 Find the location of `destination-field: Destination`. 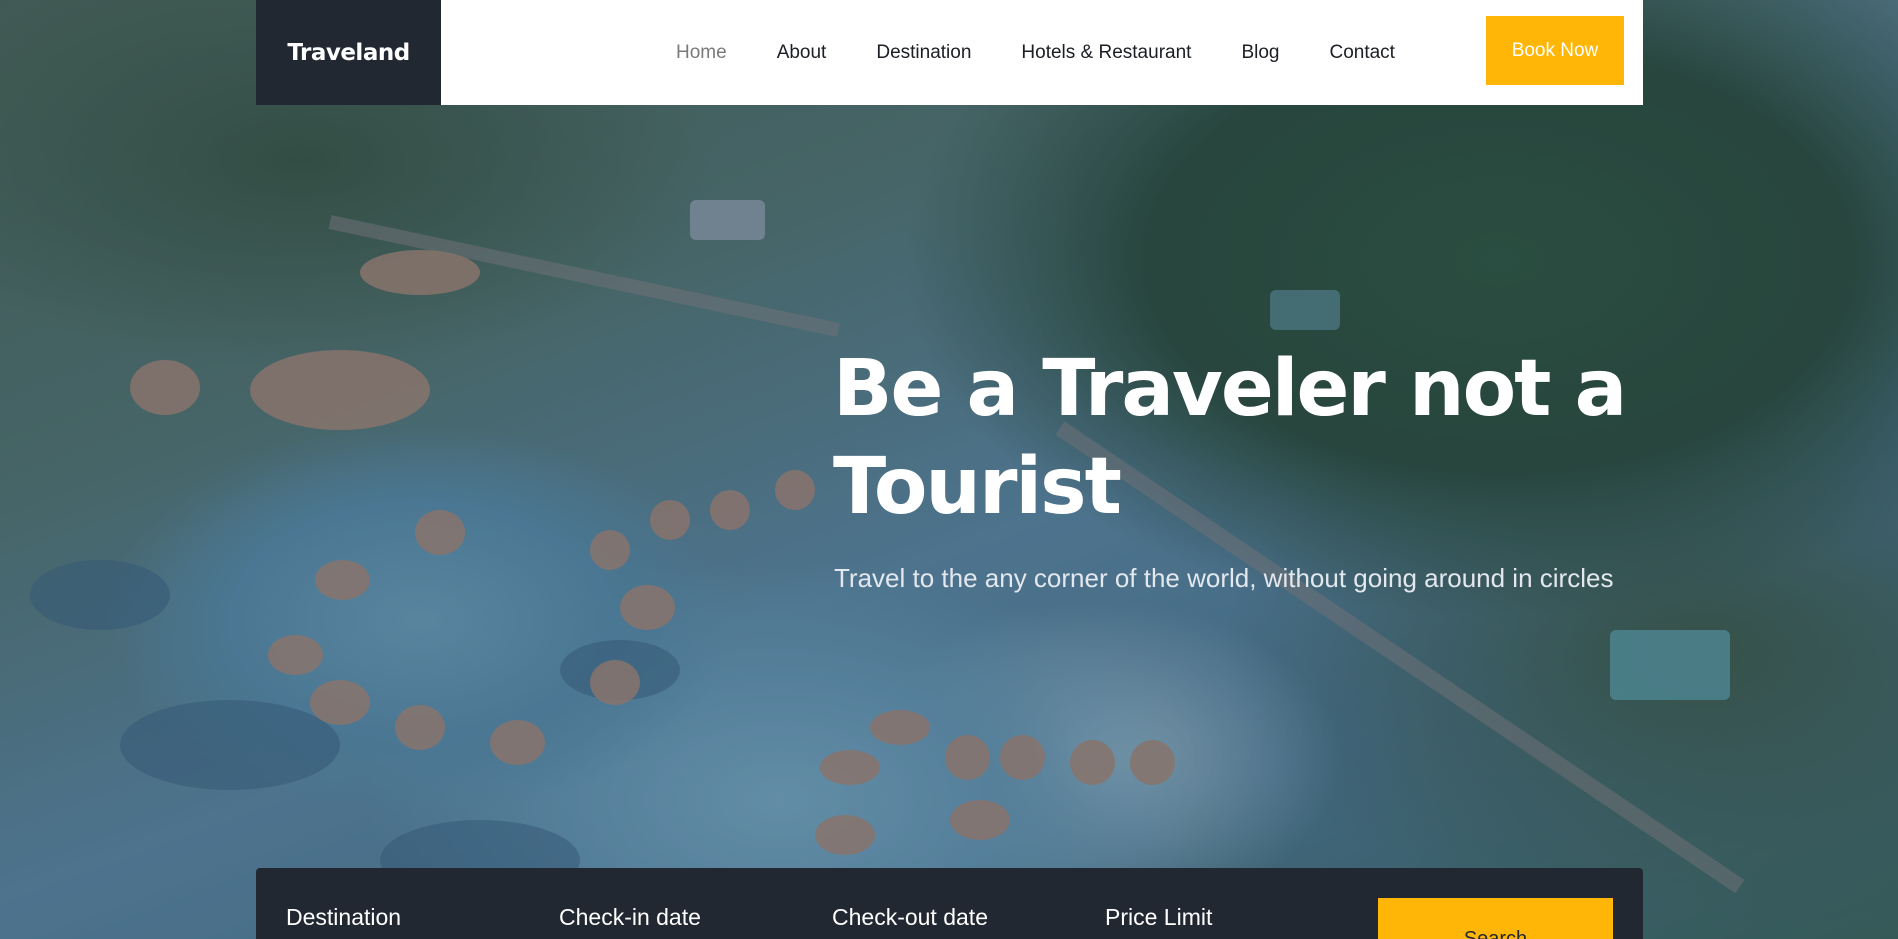

destination-field: Destination is located at coordinates (343, 917).